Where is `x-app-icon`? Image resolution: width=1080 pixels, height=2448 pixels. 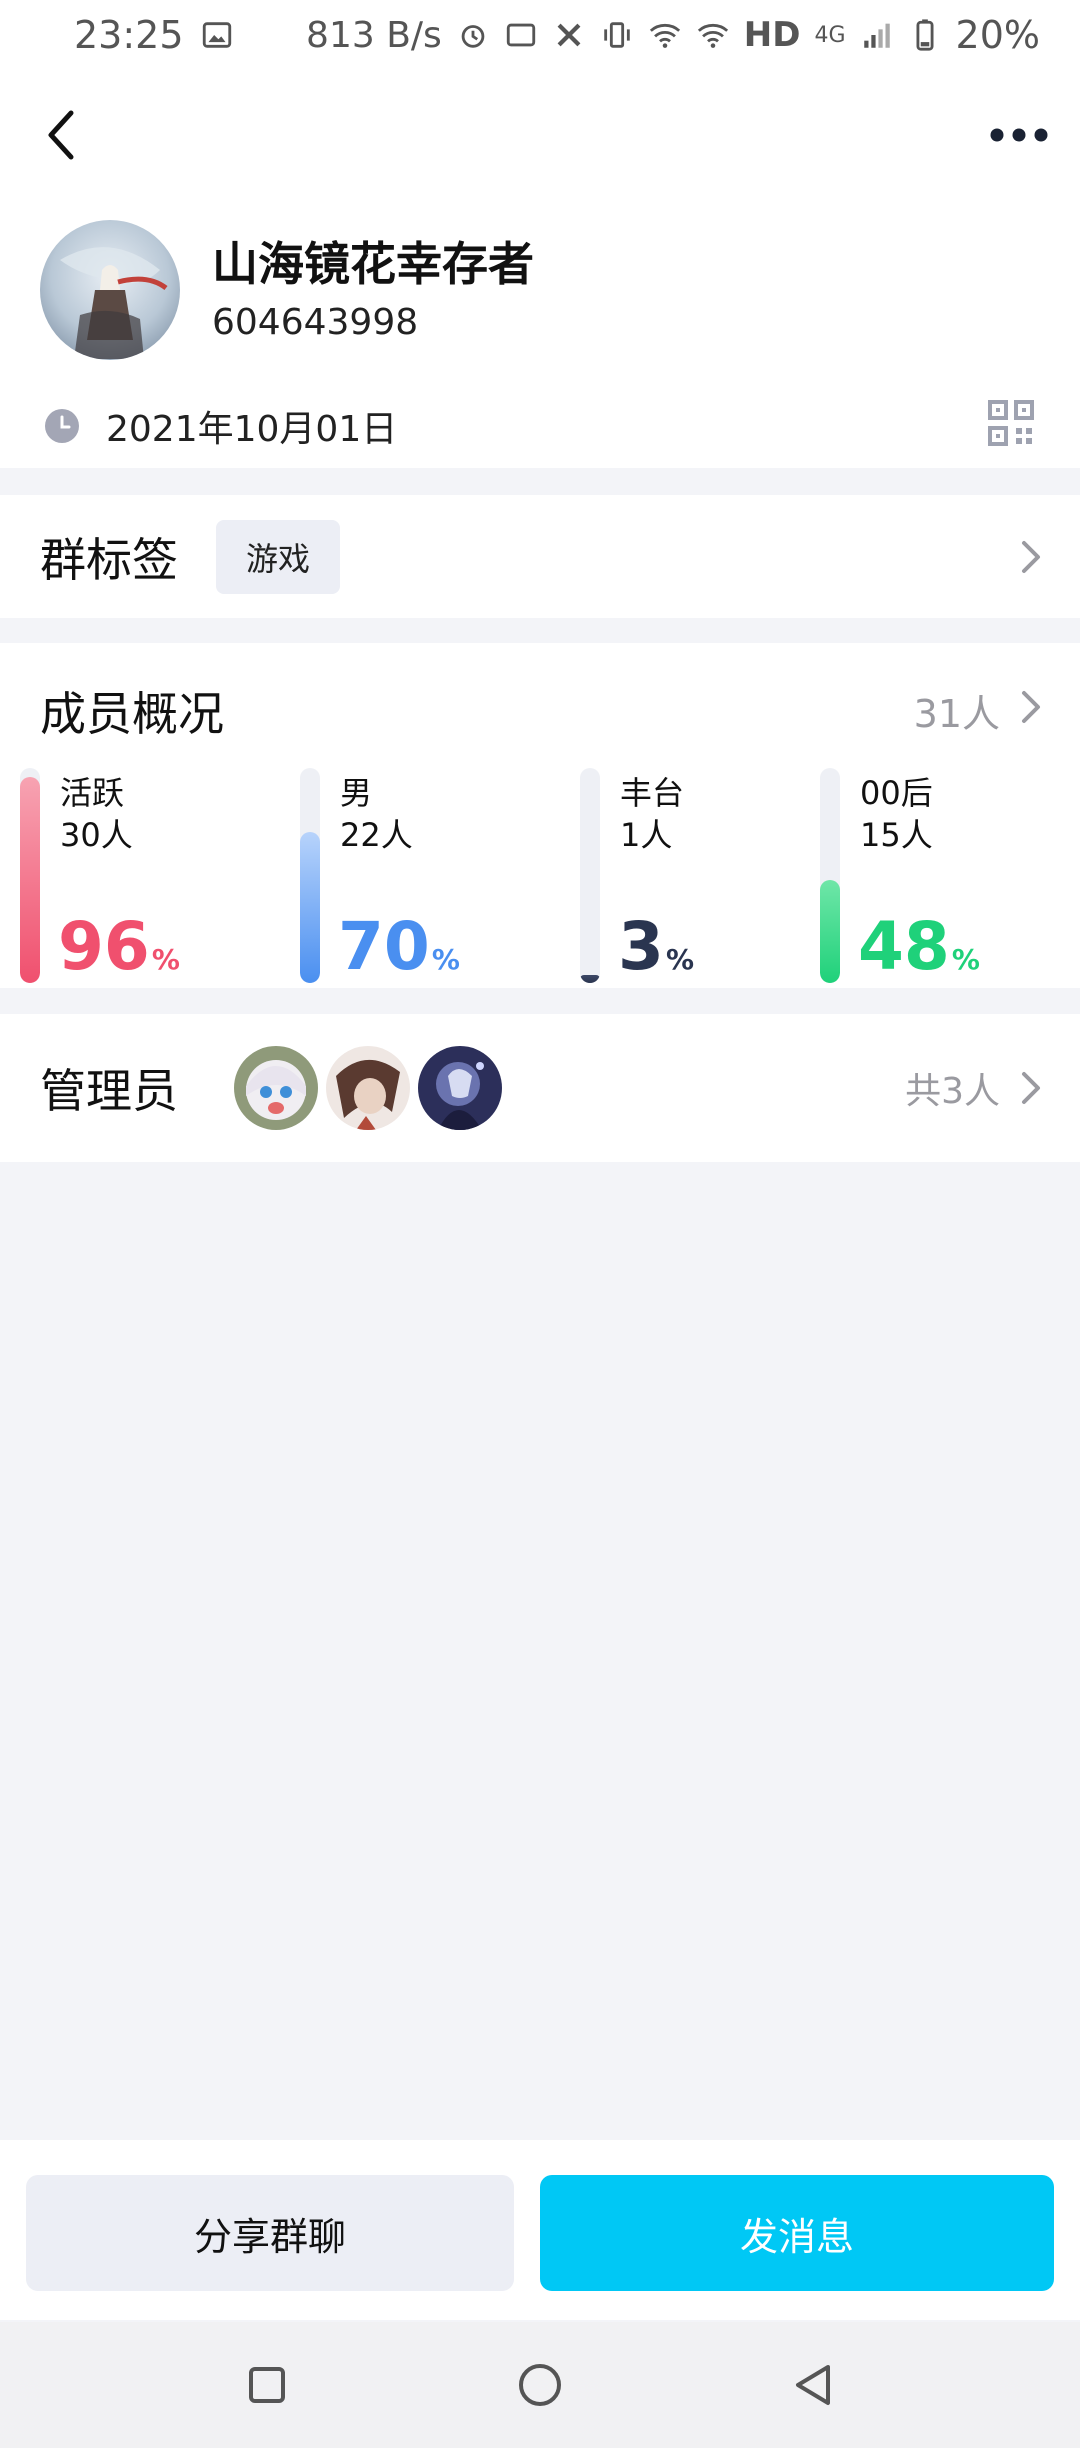 x-app-icon is located at coordinates (569, 35).